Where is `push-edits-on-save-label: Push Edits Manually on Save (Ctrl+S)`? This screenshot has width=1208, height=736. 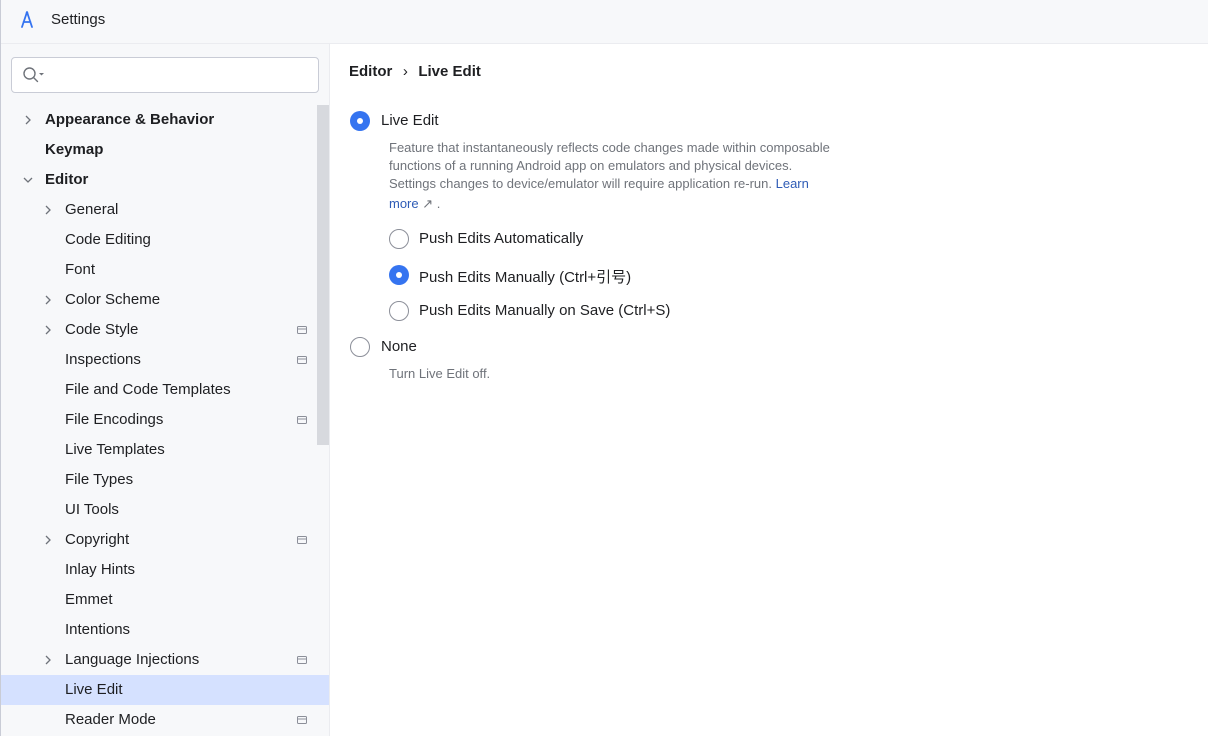
push-edits-on-save-label: Push Edits Manually on Save (Ctrl+S) is located at coordinates (544, 310).